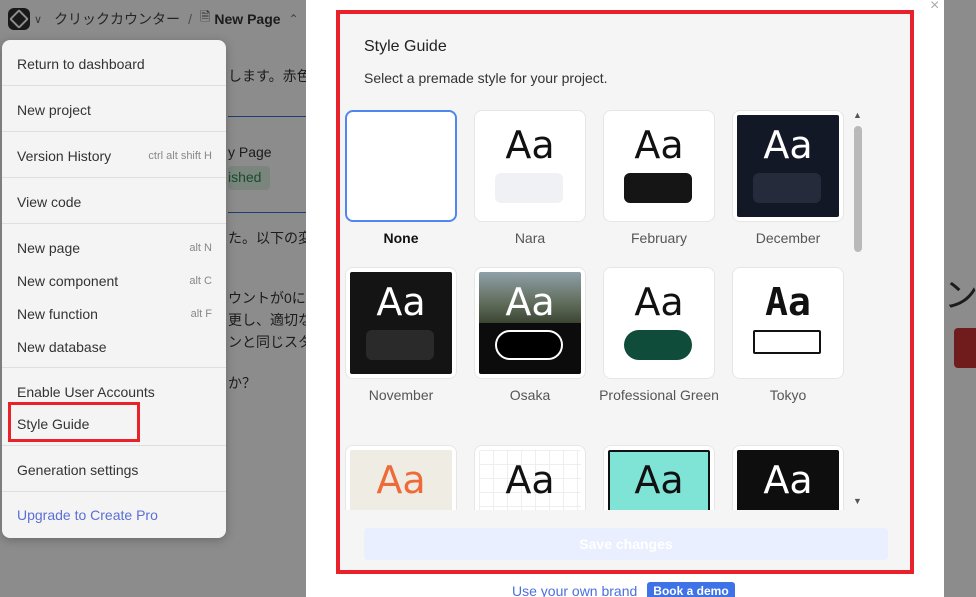 The image size is (976, 597). Describe the element at coordinates (201, 314) in the screenshot. I see `shortcut-hint: alt F` at that location.